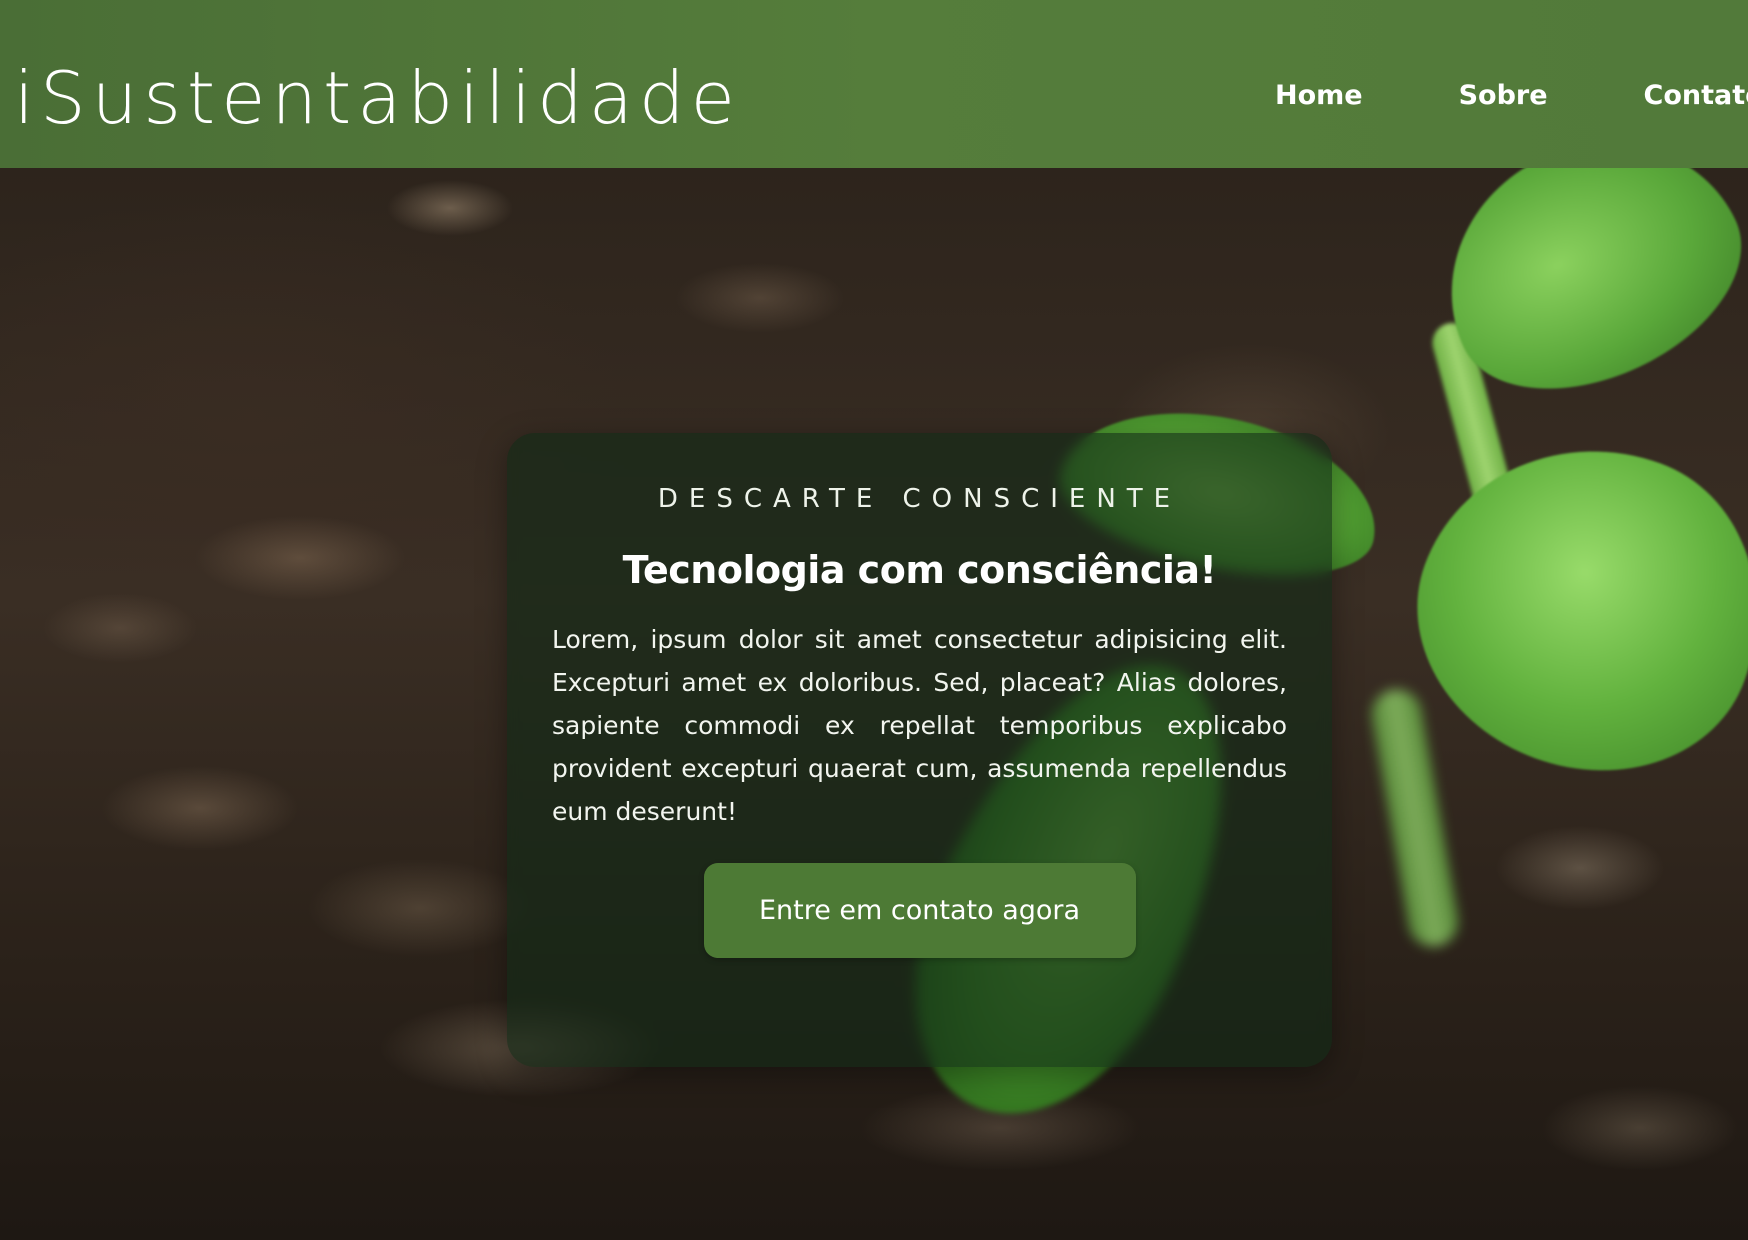 The image size is (1748, 1240). Describe the element at coordinates (919, 570) in the screenshot. I see `hero-headline: Tecnologia com consciência!` at that location.